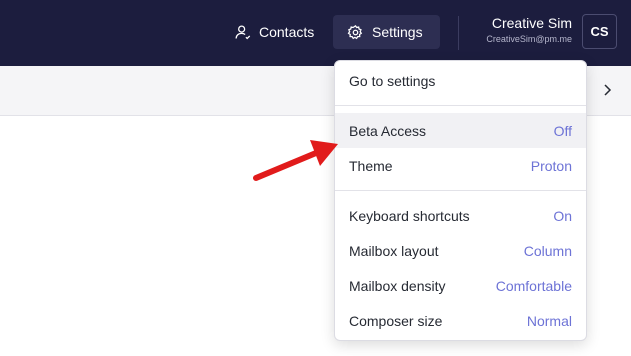  What do you see at coordinates (460, 320) in the screenshot?
I see `composer-size-item: Composer size Normal` at bounding box center [460, 320].